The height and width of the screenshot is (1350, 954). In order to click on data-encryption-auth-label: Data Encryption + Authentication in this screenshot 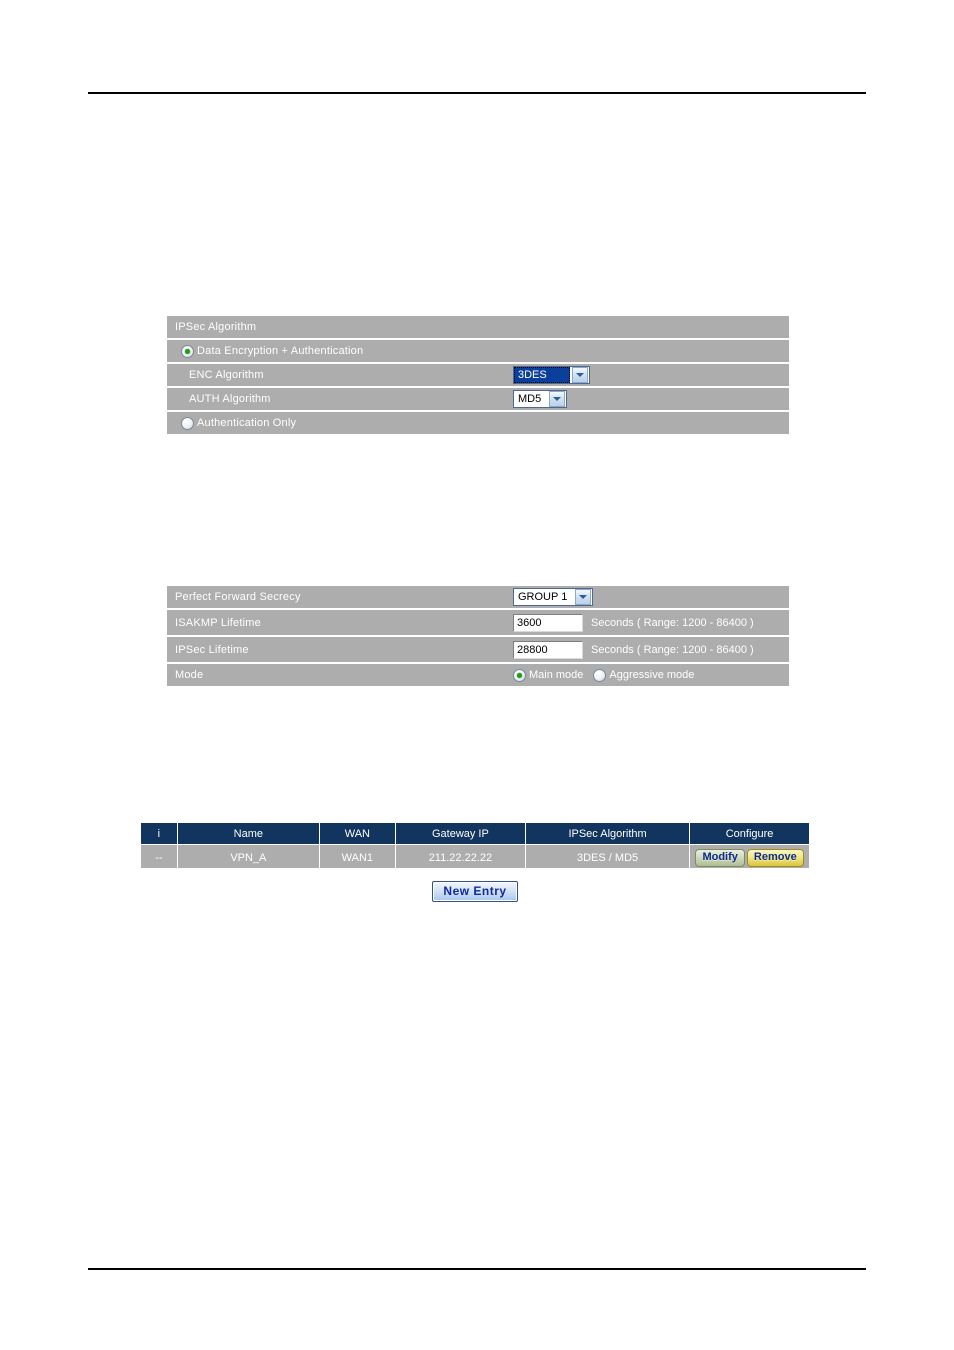, I will do `click(280, 351)`.